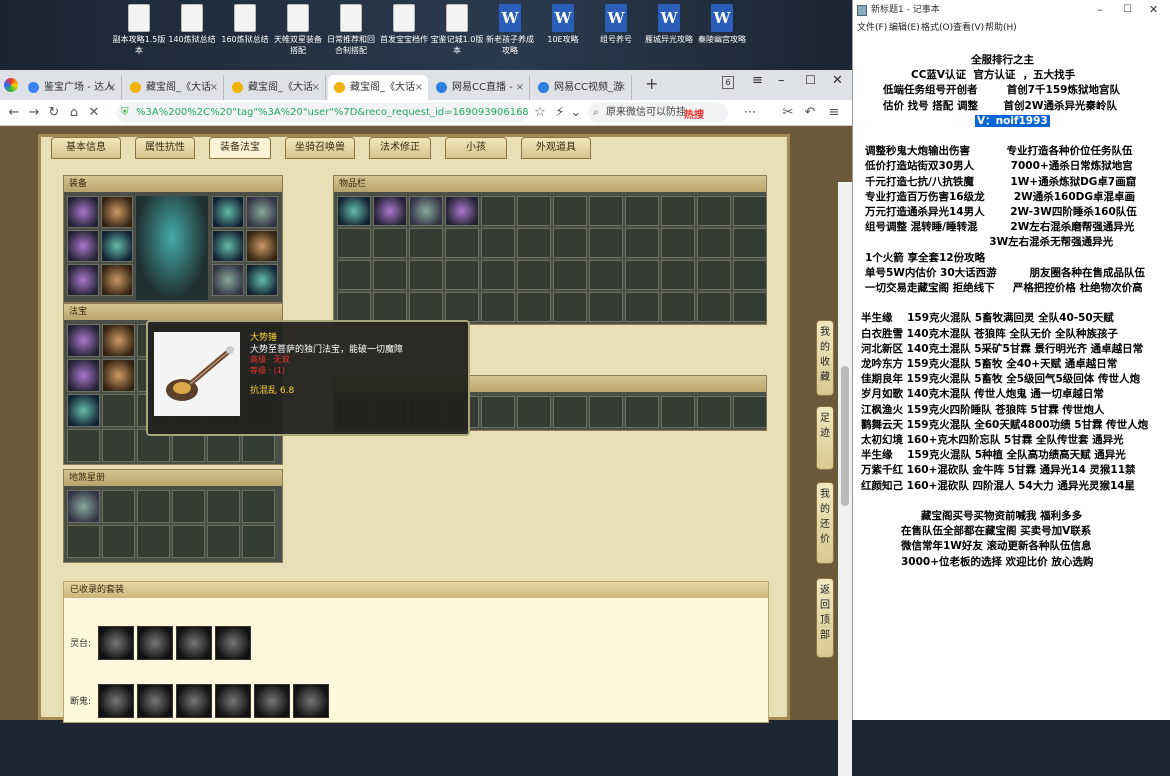  Describe the element at coordinates (694, 113) in the screenshot. I see `hot-search-badge: 热搜` at that location.